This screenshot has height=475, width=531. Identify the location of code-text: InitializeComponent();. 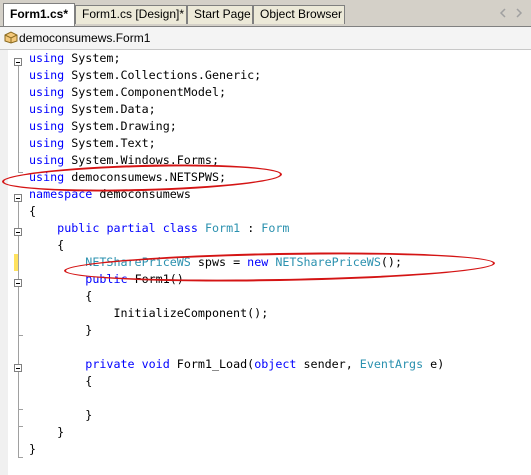
(148, 313).